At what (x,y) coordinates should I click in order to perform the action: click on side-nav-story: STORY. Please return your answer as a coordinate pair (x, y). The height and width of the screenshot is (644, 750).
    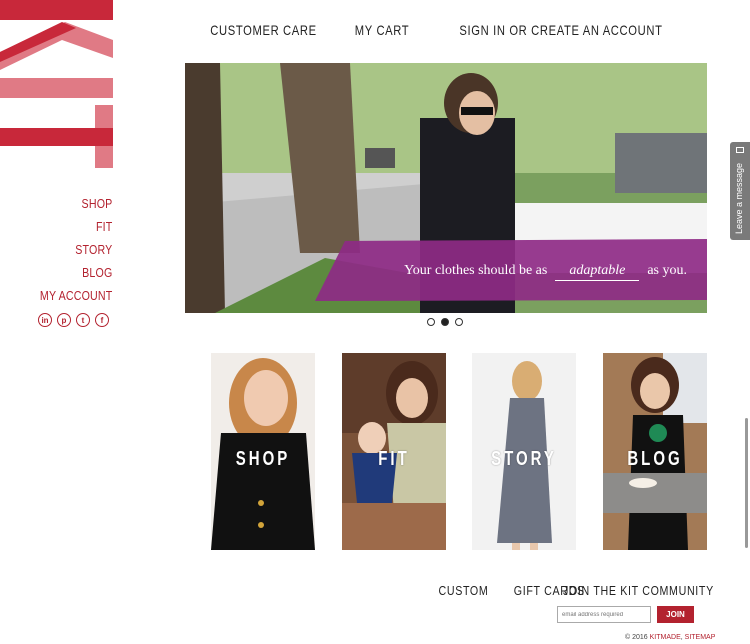
    Looking at the image, I should click on (75, 249).